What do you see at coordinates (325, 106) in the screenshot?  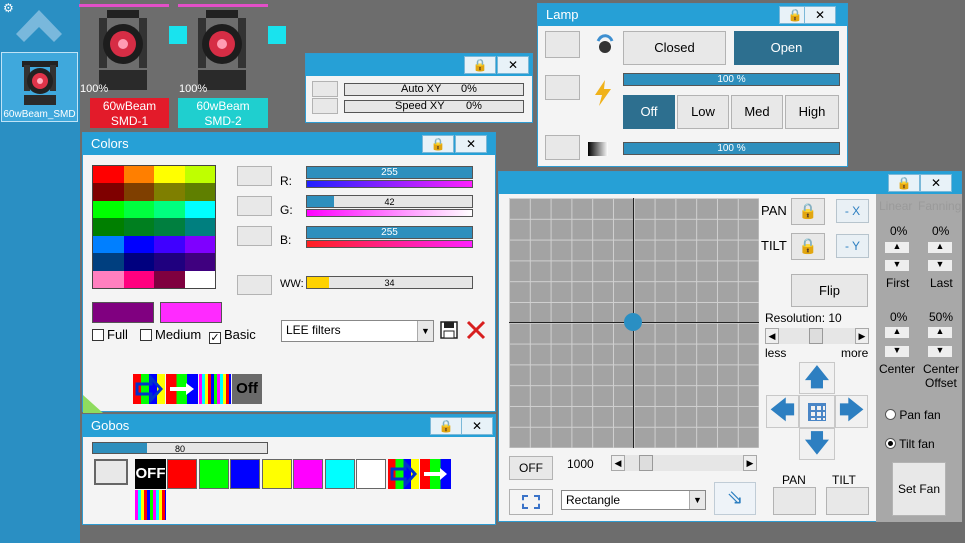 I see `speed-xy-button` at bounding box center [325, 106].